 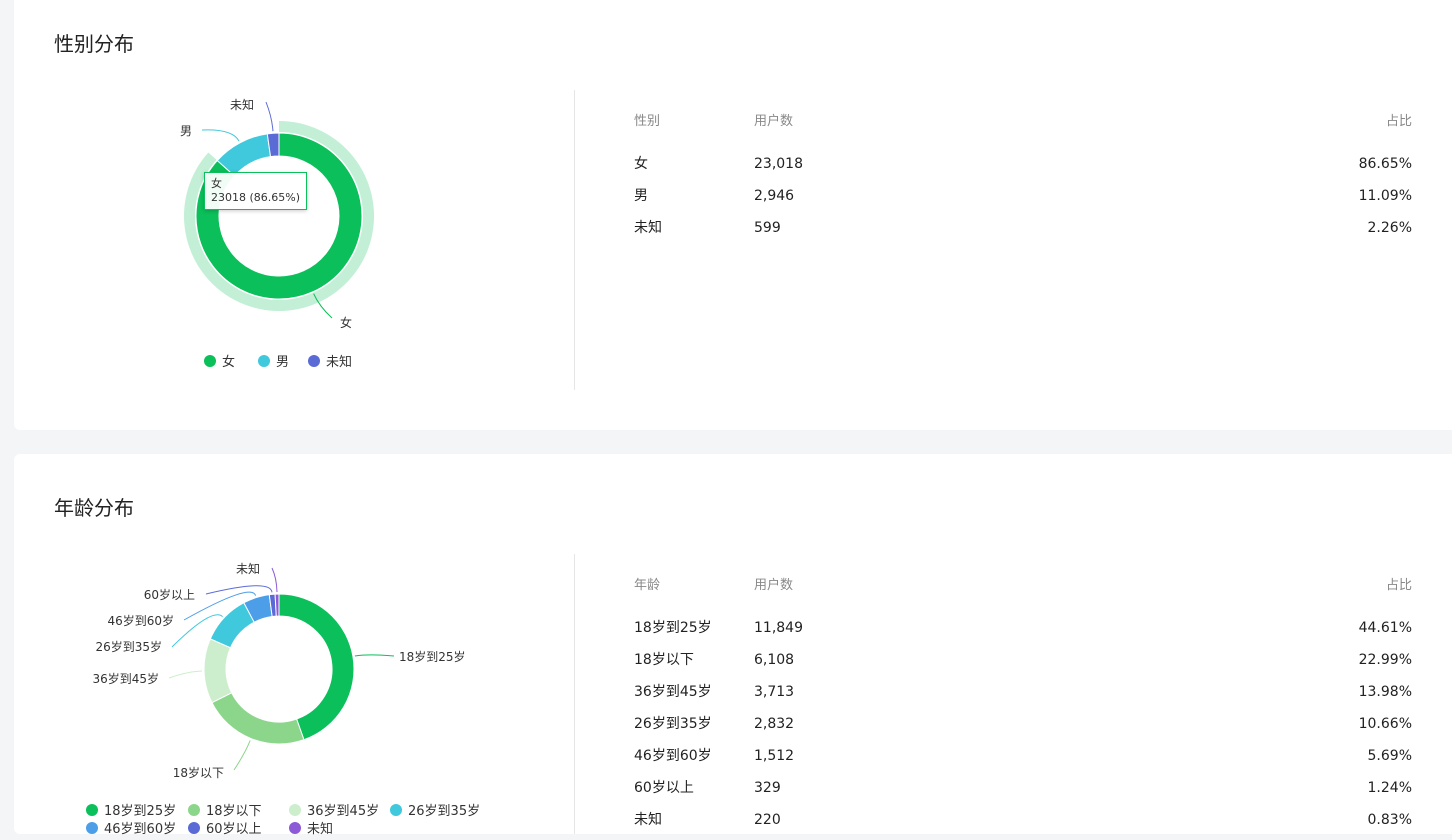 I want to click on header-gender: 性别, so click(x=647, y=121).